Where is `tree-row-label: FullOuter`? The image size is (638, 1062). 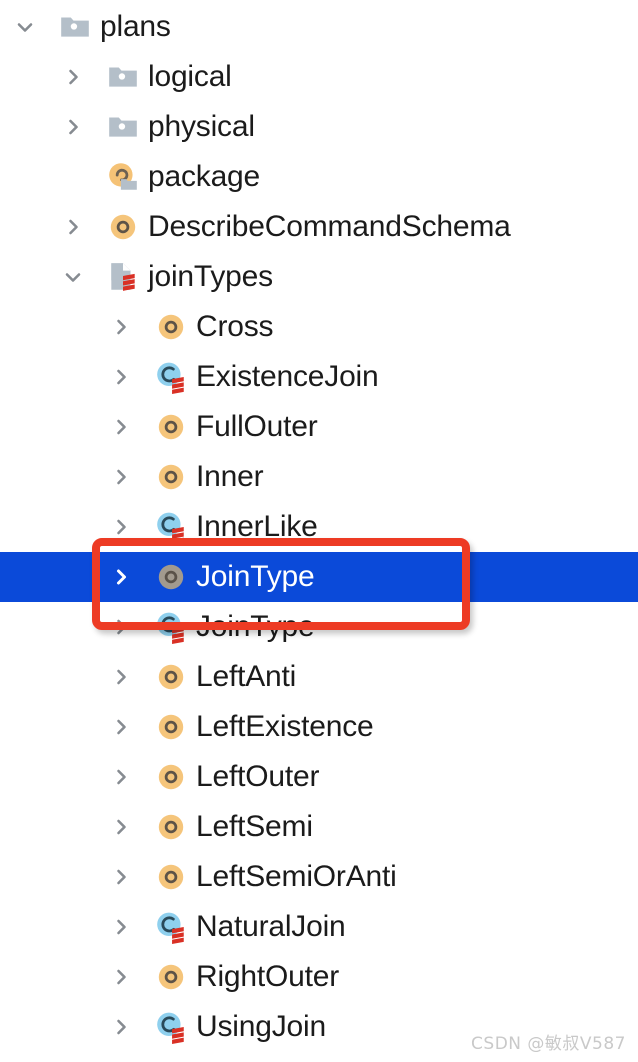
tree-row-label: FullOuter is located at coordinates (257, 426).